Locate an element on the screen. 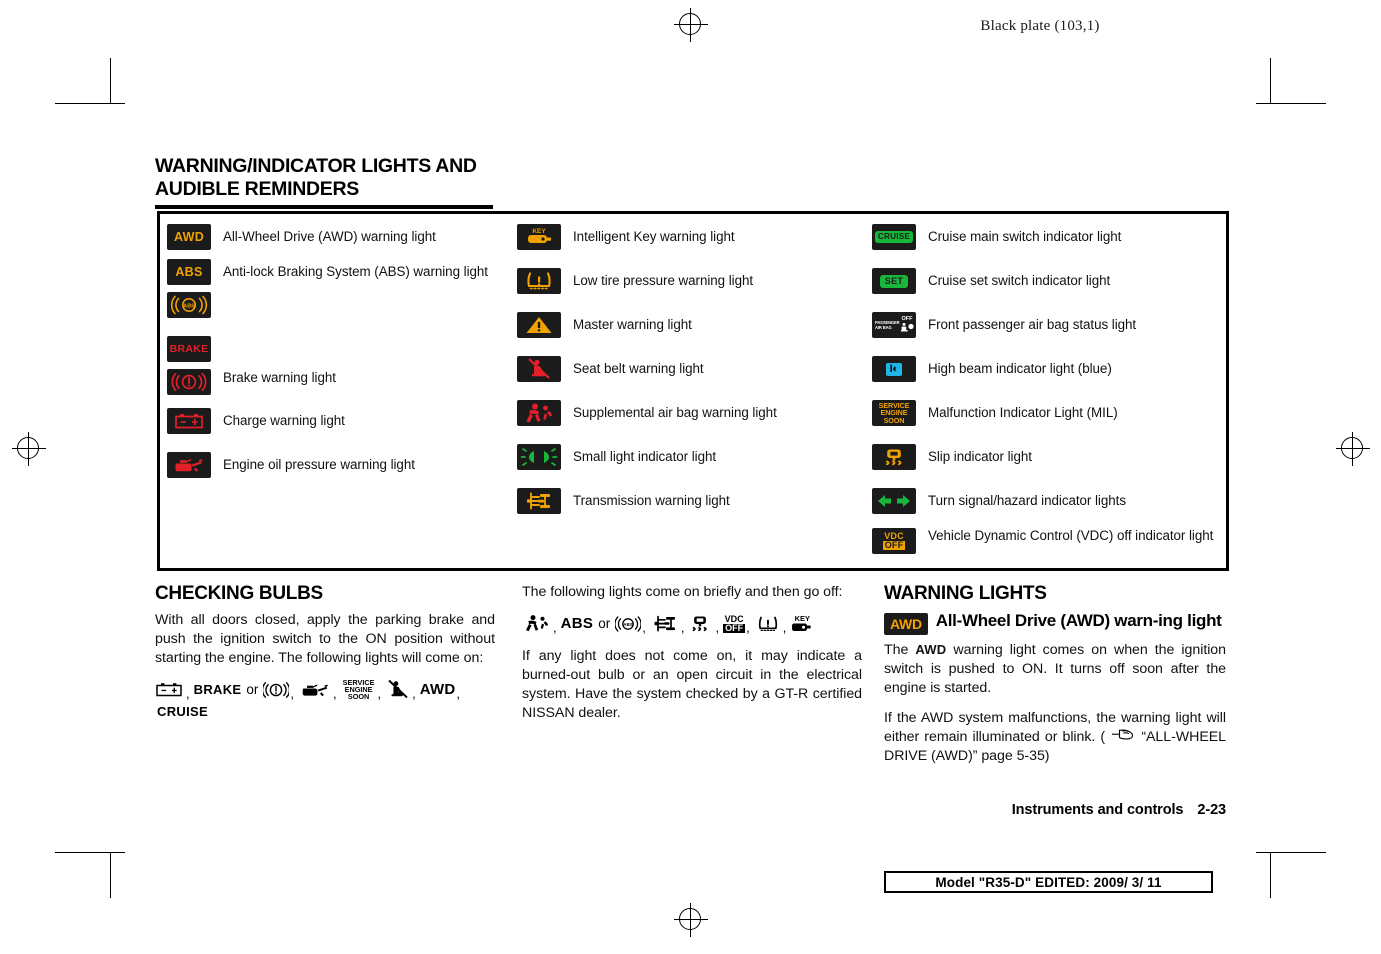 Image resolution: width=1381 pixels, height=954 pixels. icon-group: SET is located at coordinates (895, 281).